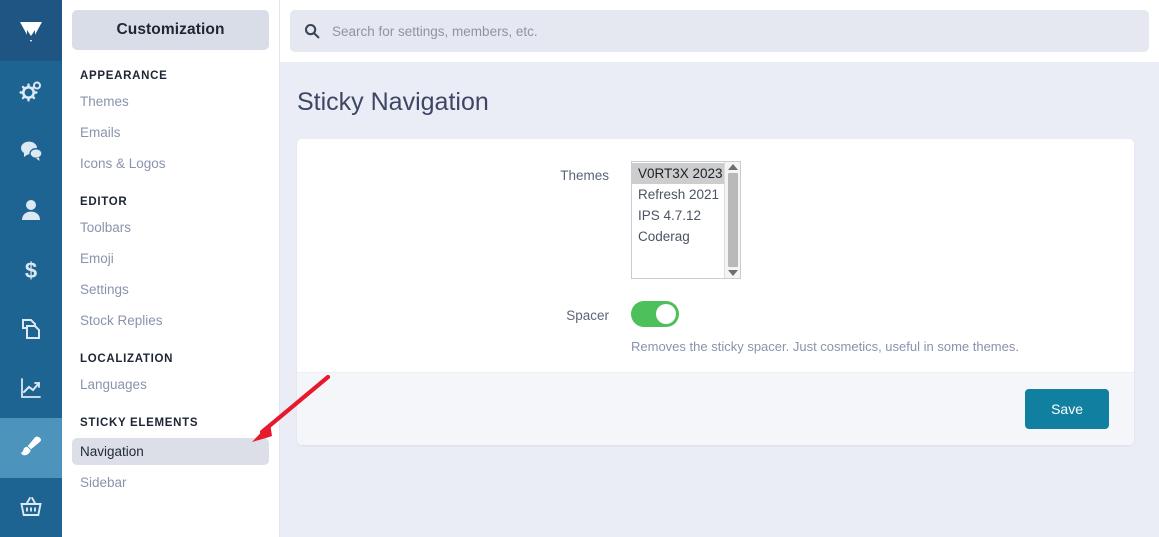 This screenshot has width=1159, height=537. What do you see at coordinates (170, 289) in the screenshot?
I see `sidebar-item-settings: Settings` at bounding box center [170, 289].